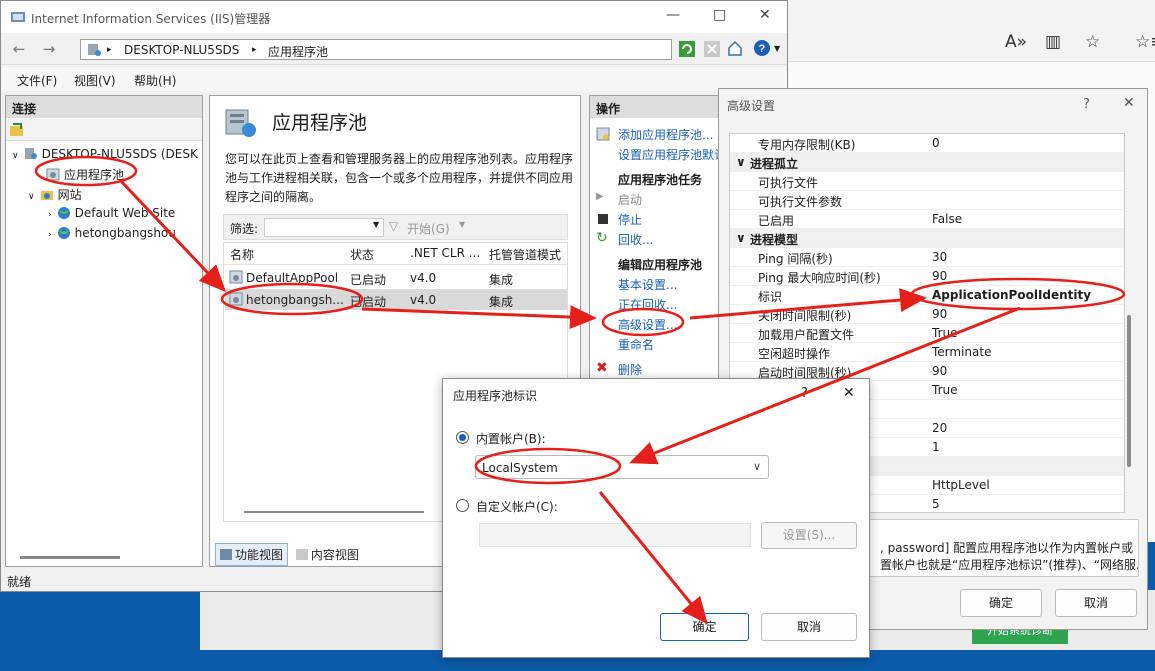  I want to click on background-browser-toolbar: A» ▥ ☆ ☆≡, so click(967, 31).